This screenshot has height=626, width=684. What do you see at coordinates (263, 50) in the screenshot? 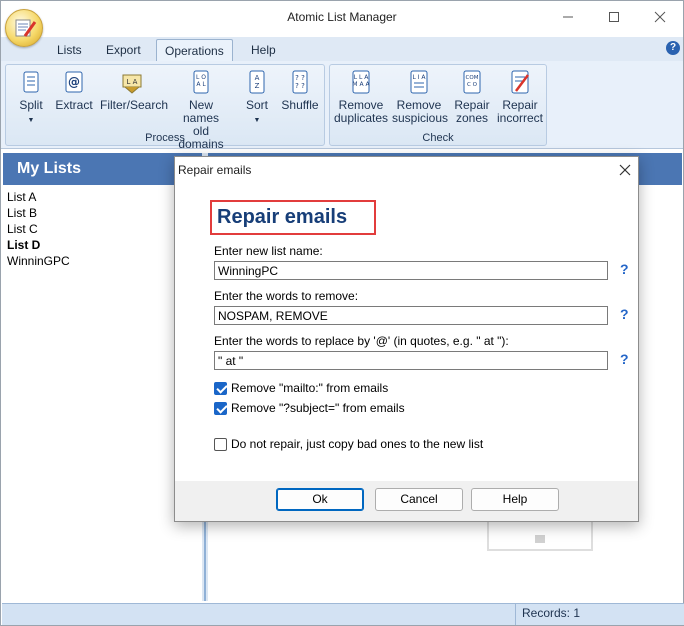
I see `tab-help: Help` at bounding box center [263, 50].